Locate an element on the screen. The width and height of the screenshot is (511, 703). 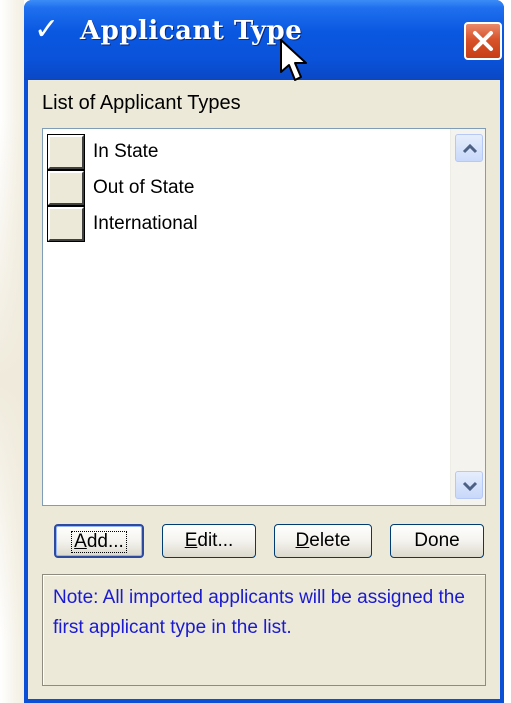
scroll-up-button is located at coordinates (469, 148).